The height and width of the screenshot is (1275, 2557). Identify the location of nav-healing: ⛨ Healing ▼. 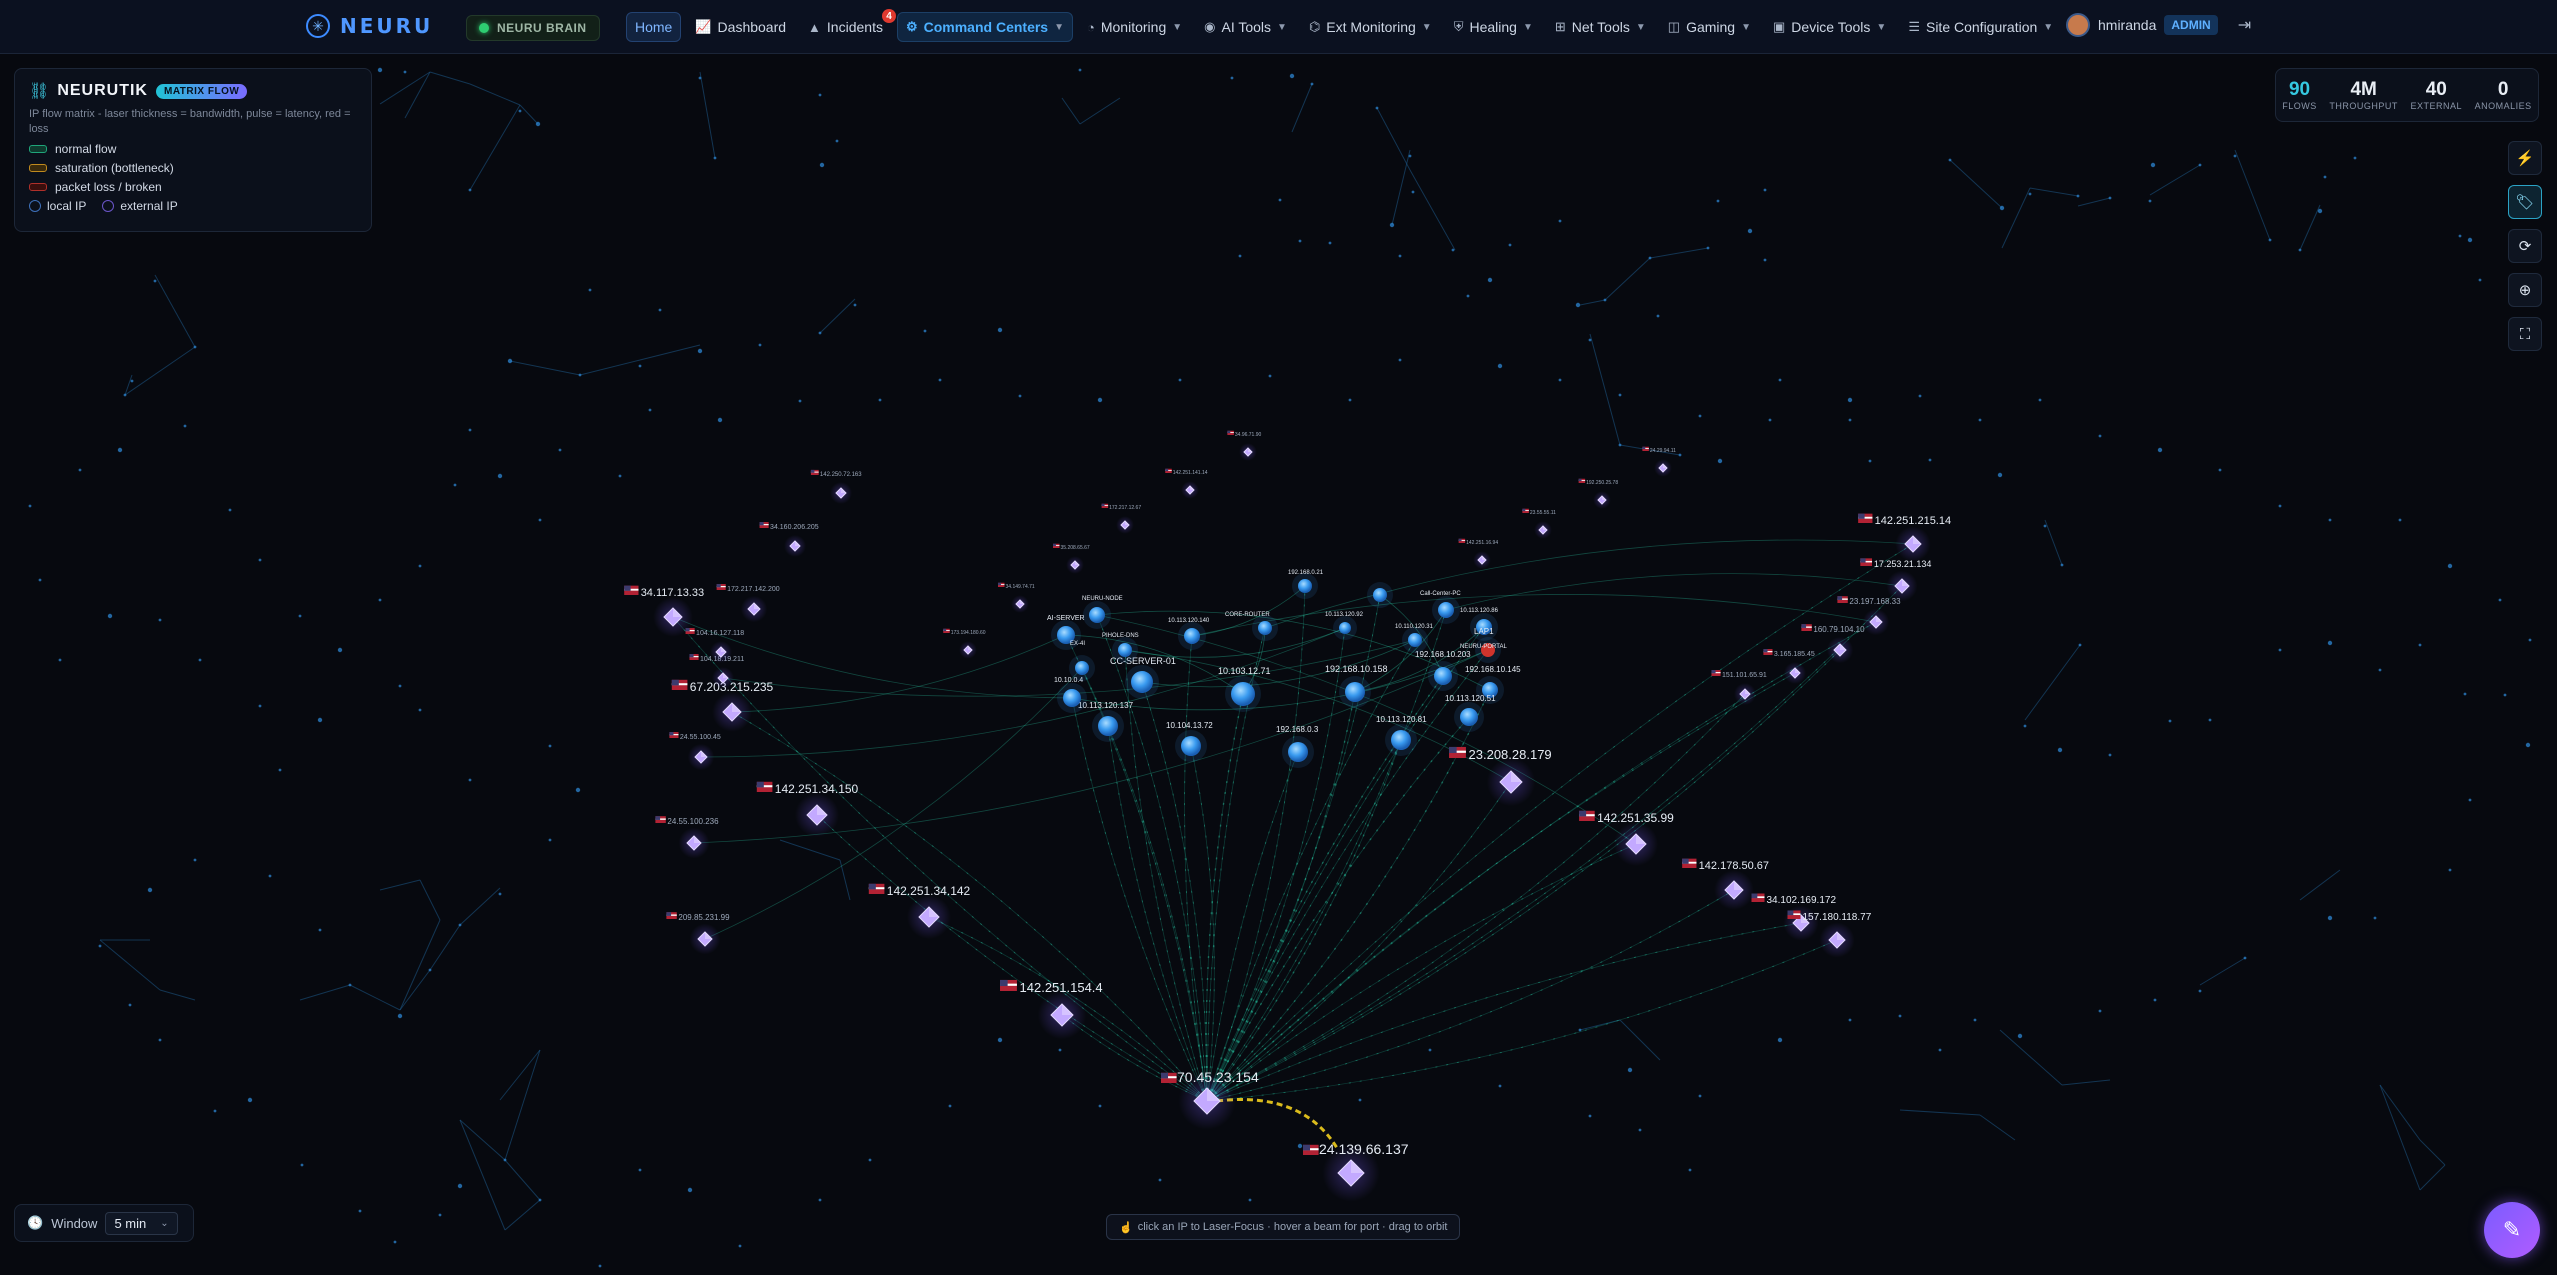
(1493, 27).